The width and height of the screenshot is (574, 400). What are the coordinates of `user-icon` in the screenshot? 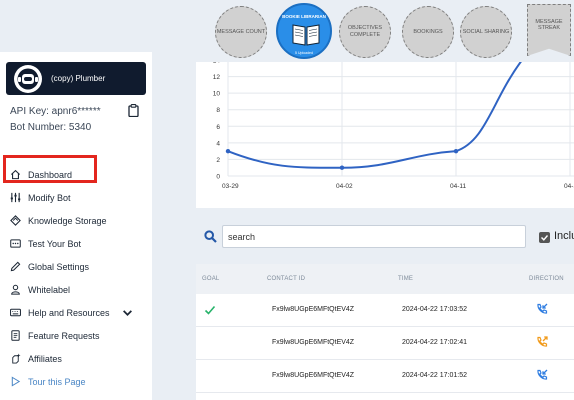 It's located at (15, 289).